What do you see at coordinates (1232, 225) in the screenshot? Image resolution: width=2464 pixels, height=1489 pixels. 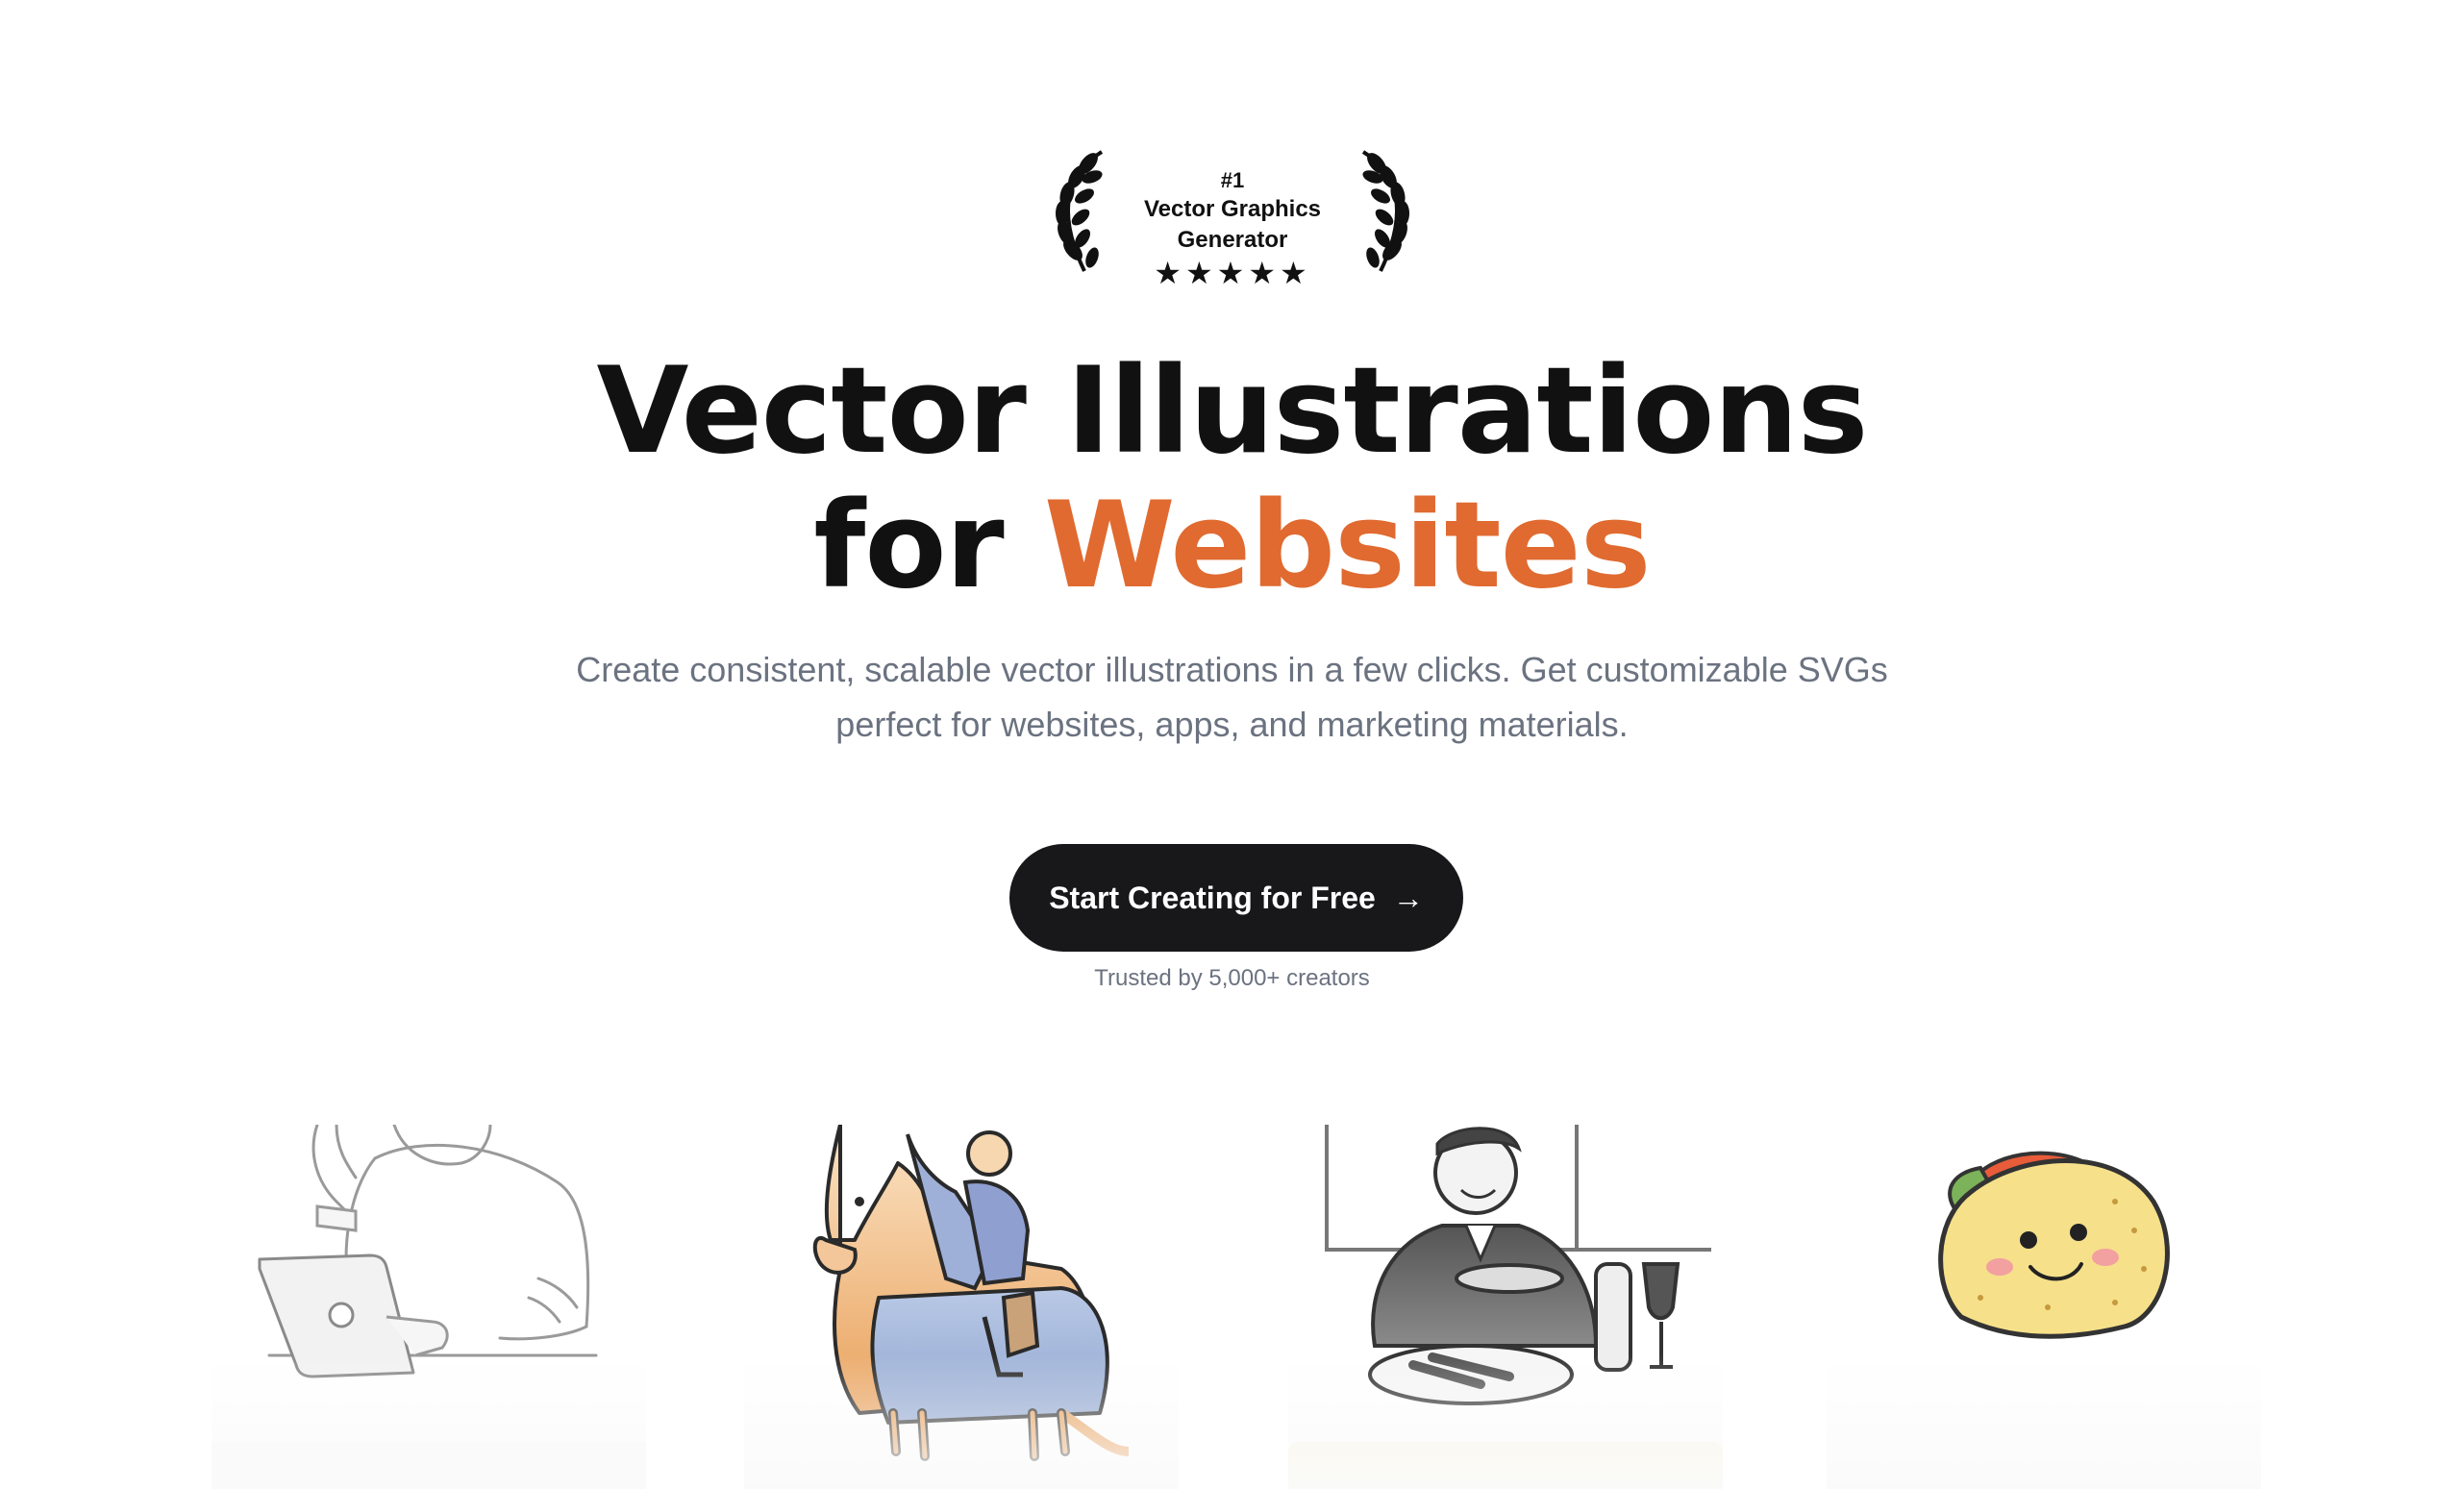 I see `award-title: Vector Graphics Generator` at bounding box center [1232, 225].